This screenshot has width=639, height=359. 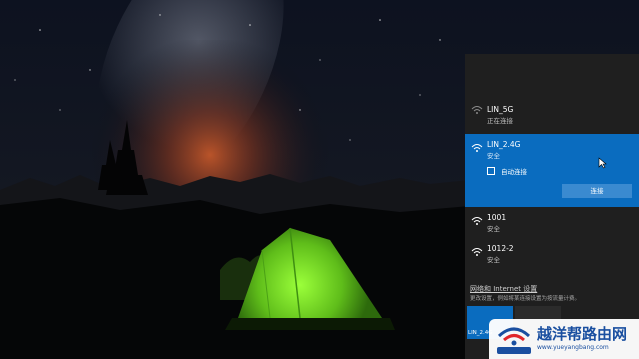 What do you see at coordinates (497, 217) in the screenshot?
I see `network-name: 1001` at bounding box center [497, 217].